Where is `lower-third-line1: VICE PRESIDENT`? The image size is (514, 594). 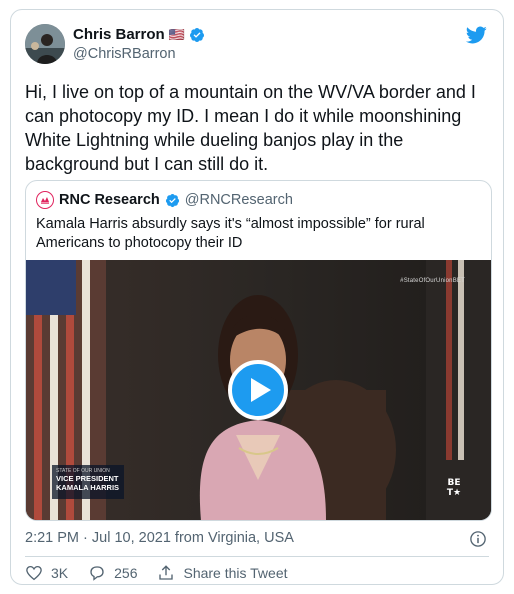
lower-third-line1: VICE PRESIDENT is located at coordinates (87, 478).